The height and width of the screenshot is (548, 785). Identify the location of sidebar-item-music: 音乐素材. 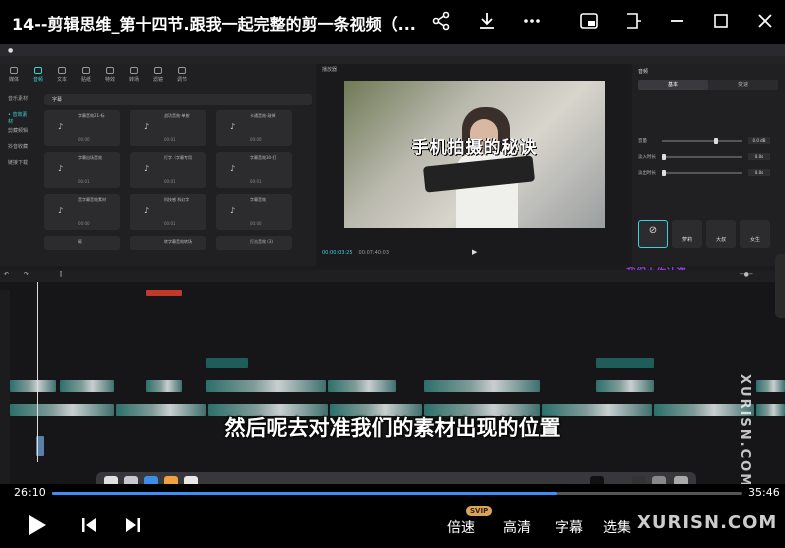
(19, 98).